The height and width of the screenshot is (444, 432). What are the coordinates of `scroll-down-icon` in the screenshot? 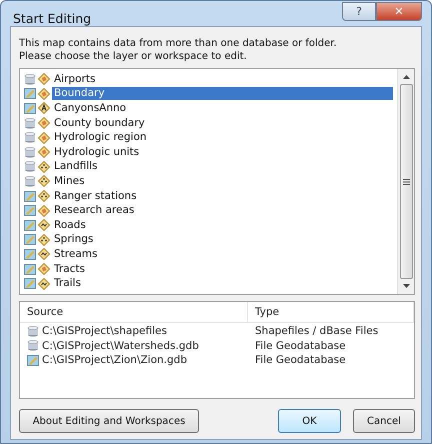 It's located at (406, 286).